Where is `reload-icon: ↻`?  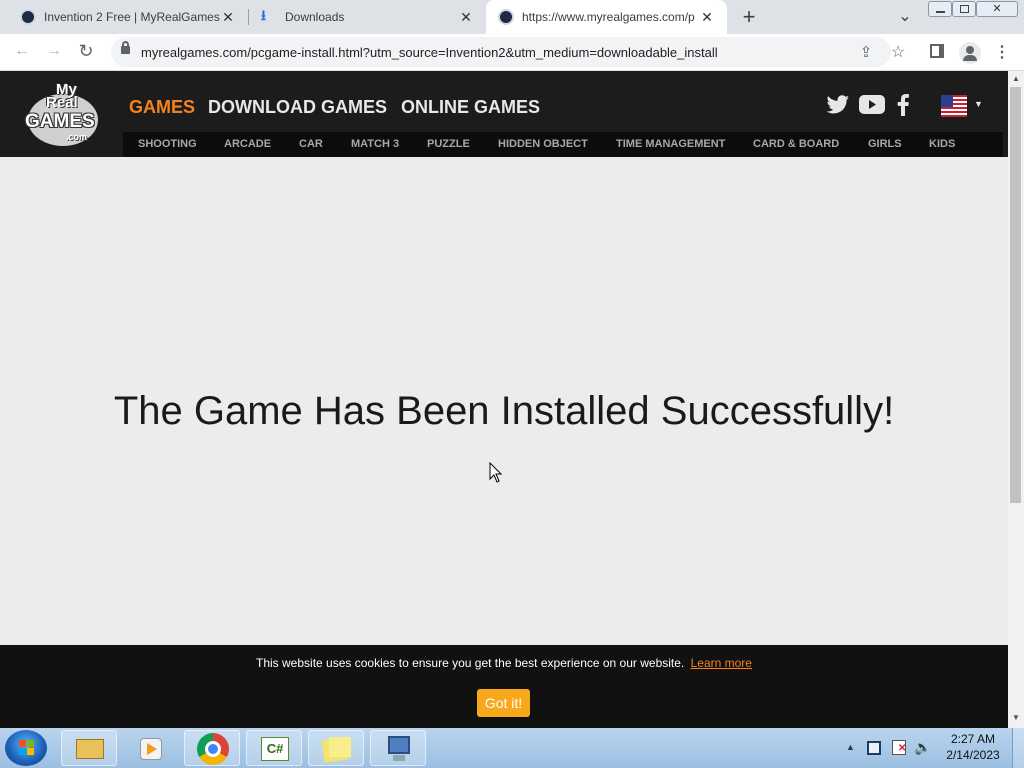
reload-icon: ↻ is located at coordinates (86, 51).